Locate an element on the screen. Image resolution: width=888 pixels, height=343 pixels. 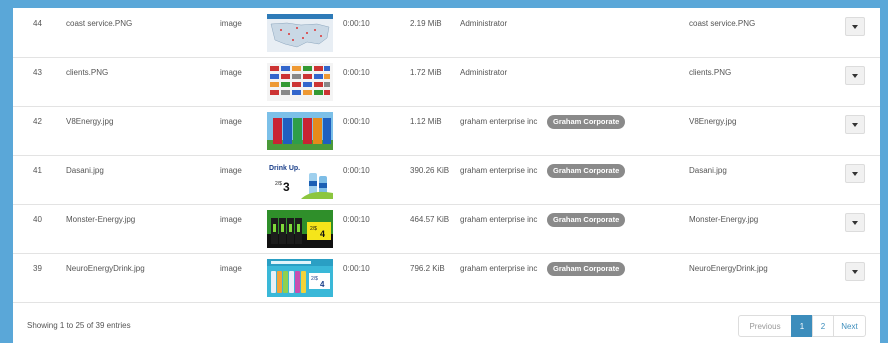
id-cell: 40 is located at coordinates (37, 219).